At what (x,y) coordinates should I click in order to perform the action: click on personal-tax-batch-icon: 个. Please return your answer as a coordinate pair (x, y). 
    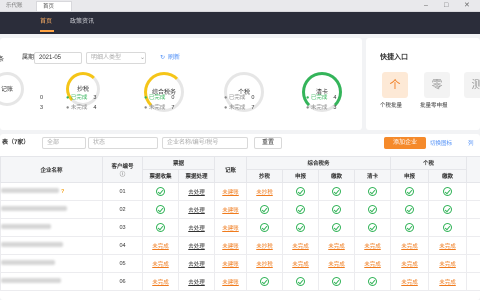
    Looking at the image, I should click on (395, 85).